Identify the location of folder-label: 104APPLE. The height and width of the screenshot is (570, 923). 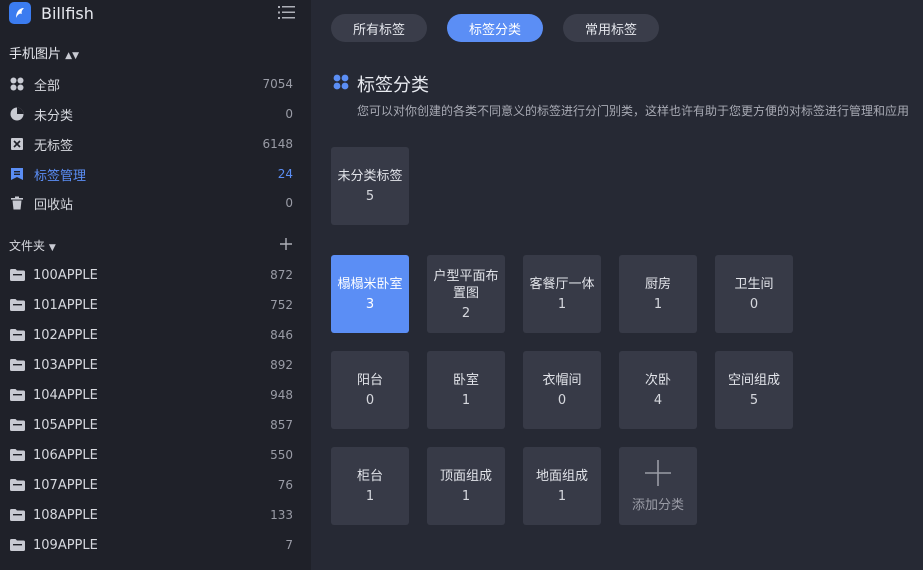
(65, 395).